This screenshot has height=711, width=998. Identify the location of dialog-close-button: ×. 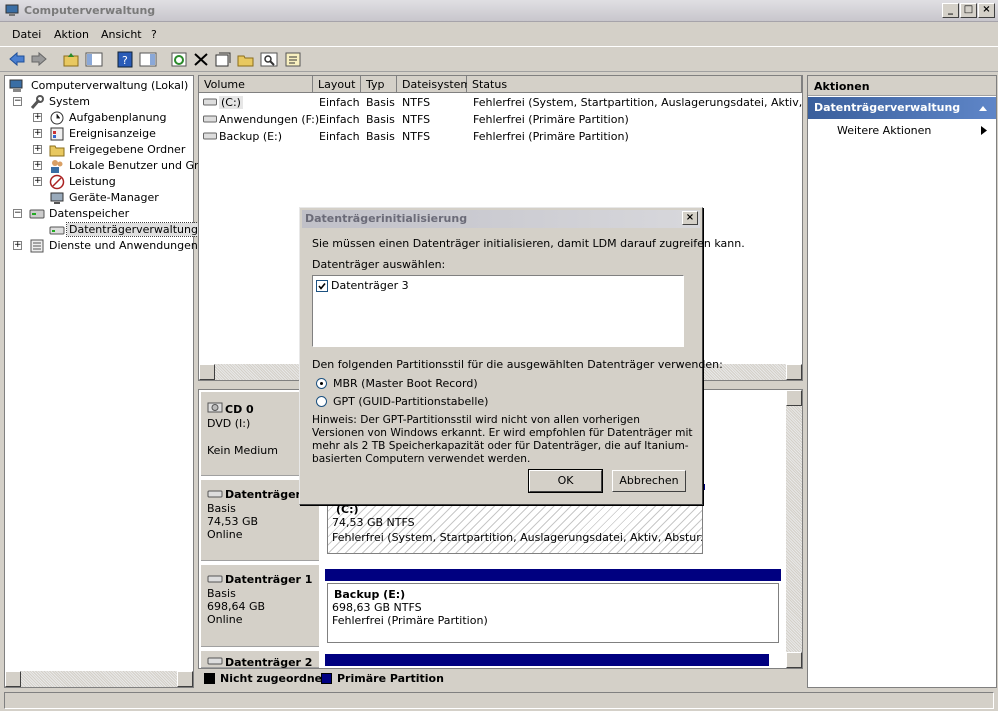
(690, 218).